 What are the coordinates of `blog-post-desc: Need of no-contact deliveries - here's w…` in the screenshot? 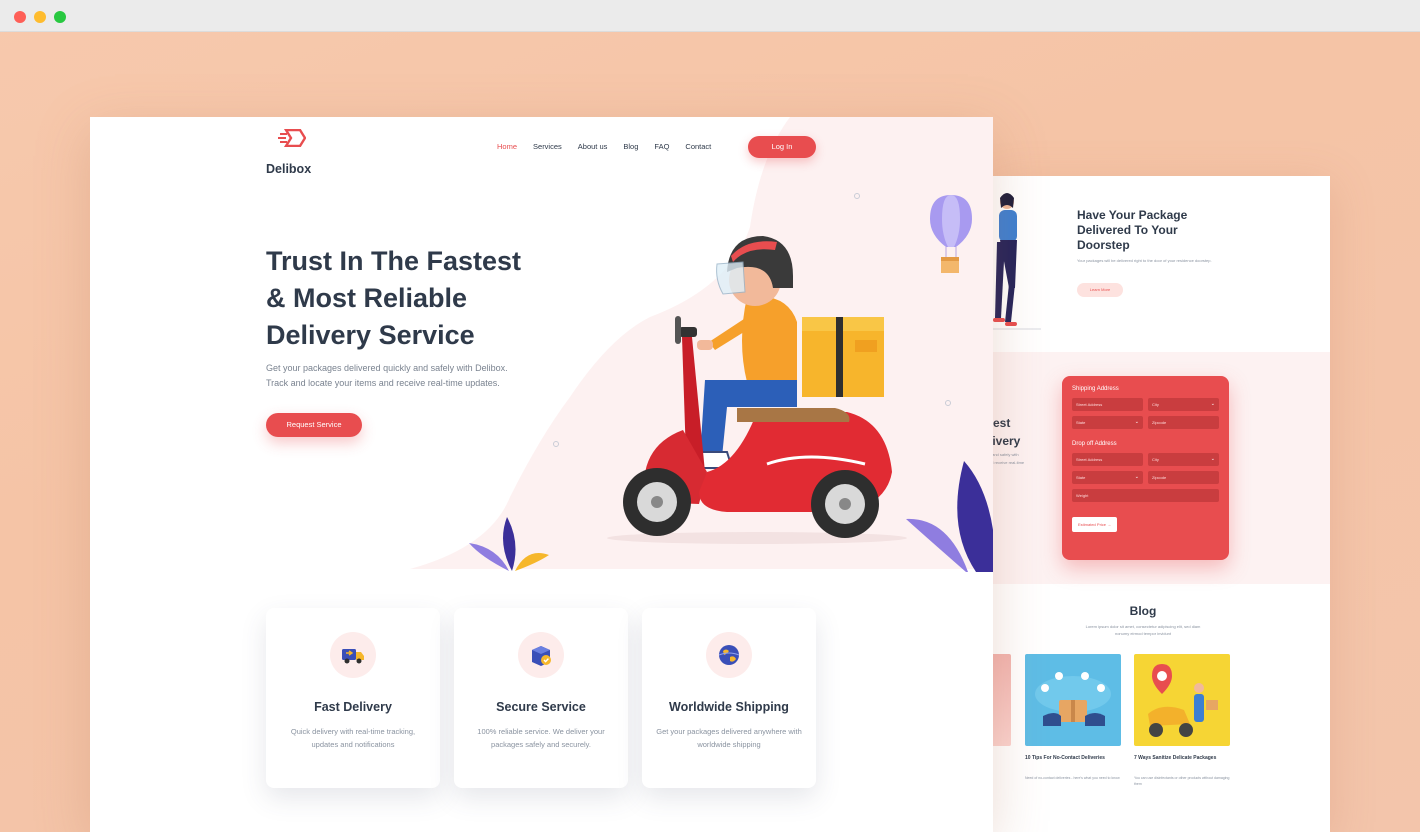 It's located at (1072, 778).